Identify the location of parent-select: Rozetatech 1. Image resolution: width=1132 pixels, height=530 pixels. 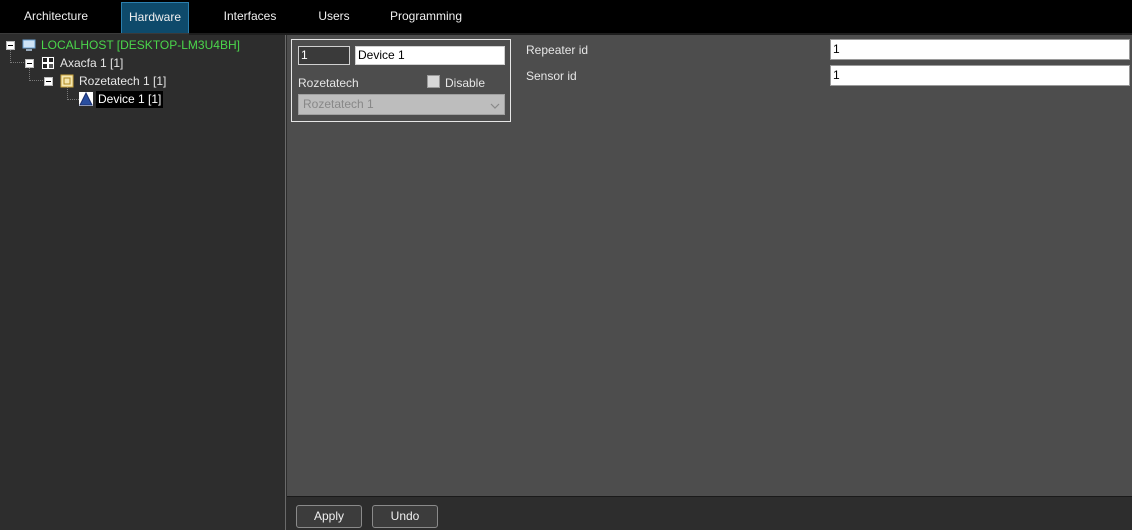
(401, 104).